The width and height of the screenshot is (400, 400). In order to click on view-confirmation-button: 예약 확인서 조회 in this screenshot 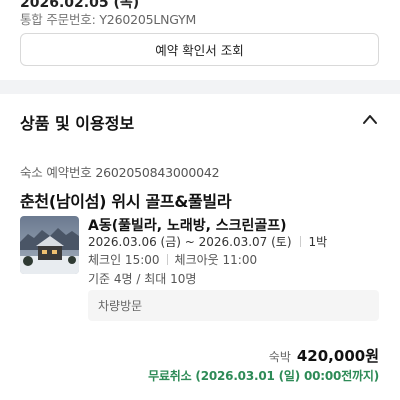, I will do `click(199, 49)`.